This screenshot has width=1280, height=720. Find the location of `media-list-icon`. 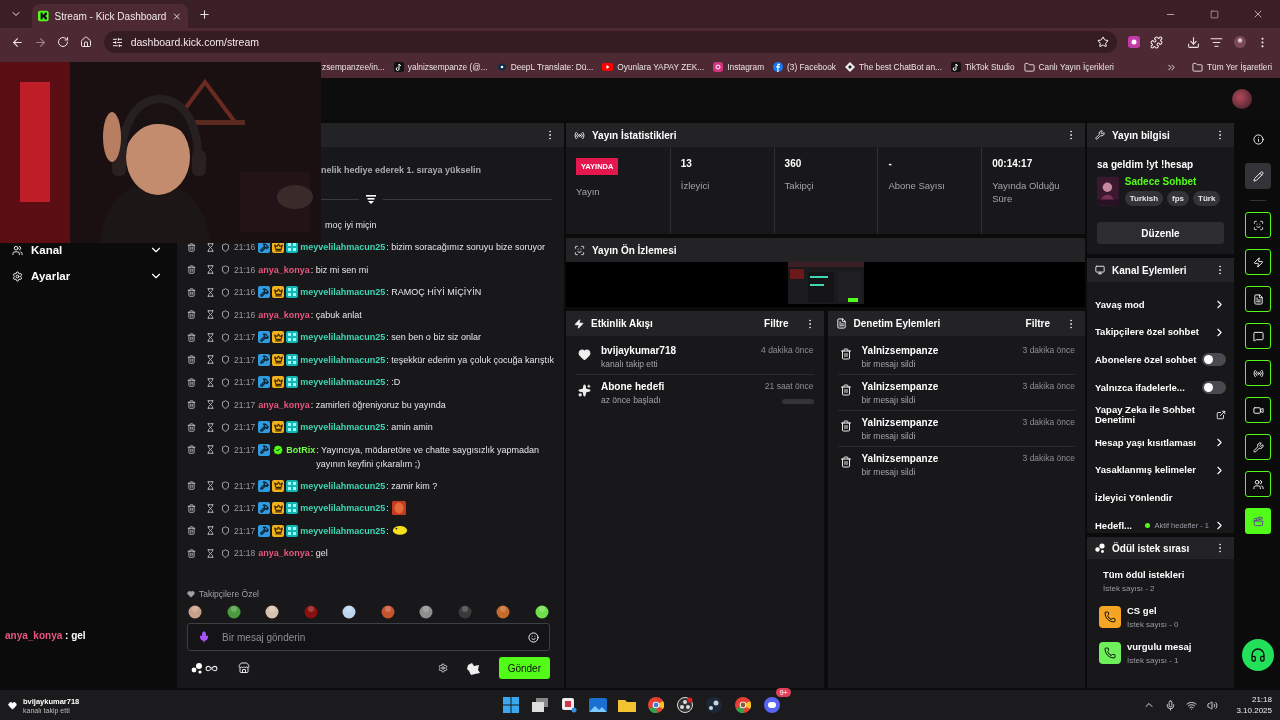

media-list-icon is located at coordinates (1217, 42).